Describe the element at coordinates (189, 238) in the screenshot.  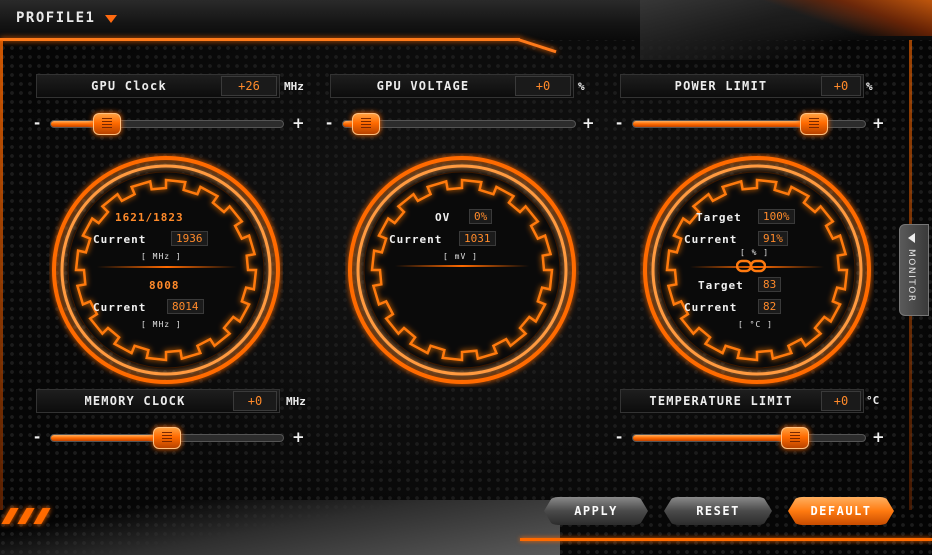
I see `gpu-current-value: 1936` at that location.